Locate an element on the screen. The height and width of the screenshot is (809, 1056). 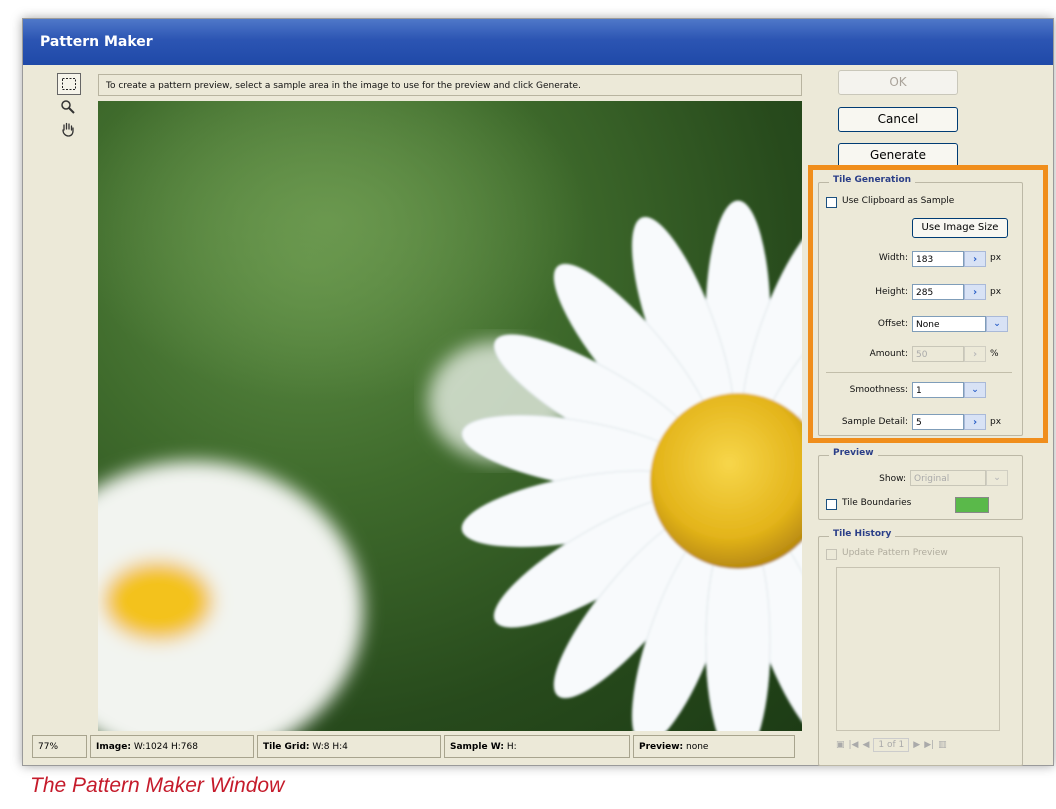
status-tile-grid: Tile Grid: W:8 H:4 is located at coordinates (349, 746).